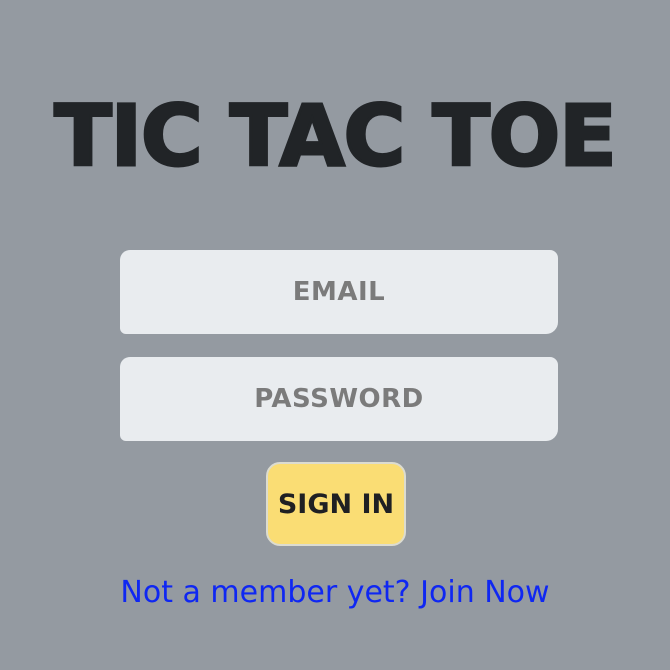 This screenshot has width=670, height=670. What do you see at coordinates (265, 592) in the screenshot?
I see `signup-prompt-text: Not a member yet?` at bounding box center [265, 592].